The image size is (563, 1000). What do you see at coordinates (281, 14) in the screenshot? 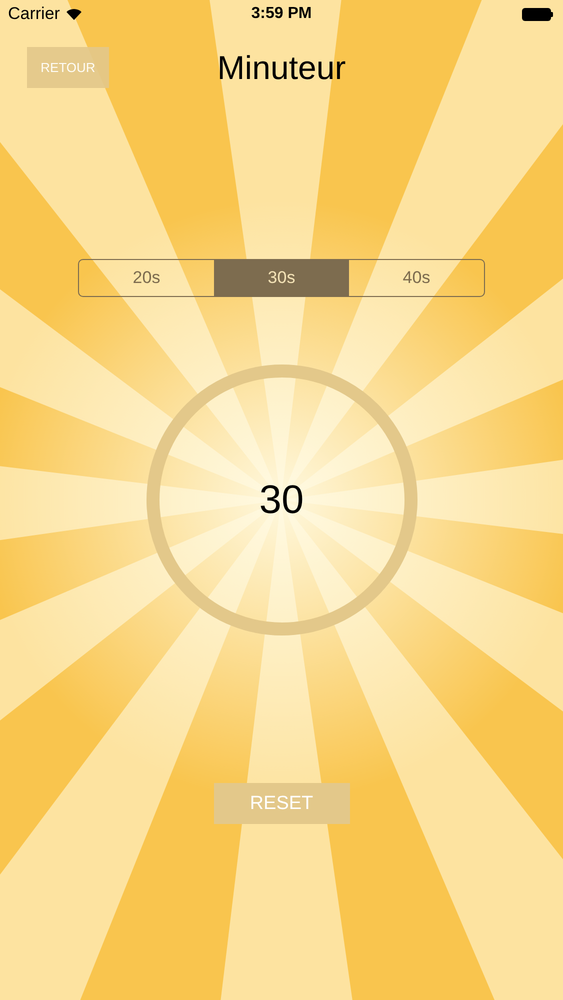
I see `status-time: 3:59 PM` at bounding box center [281, 14].